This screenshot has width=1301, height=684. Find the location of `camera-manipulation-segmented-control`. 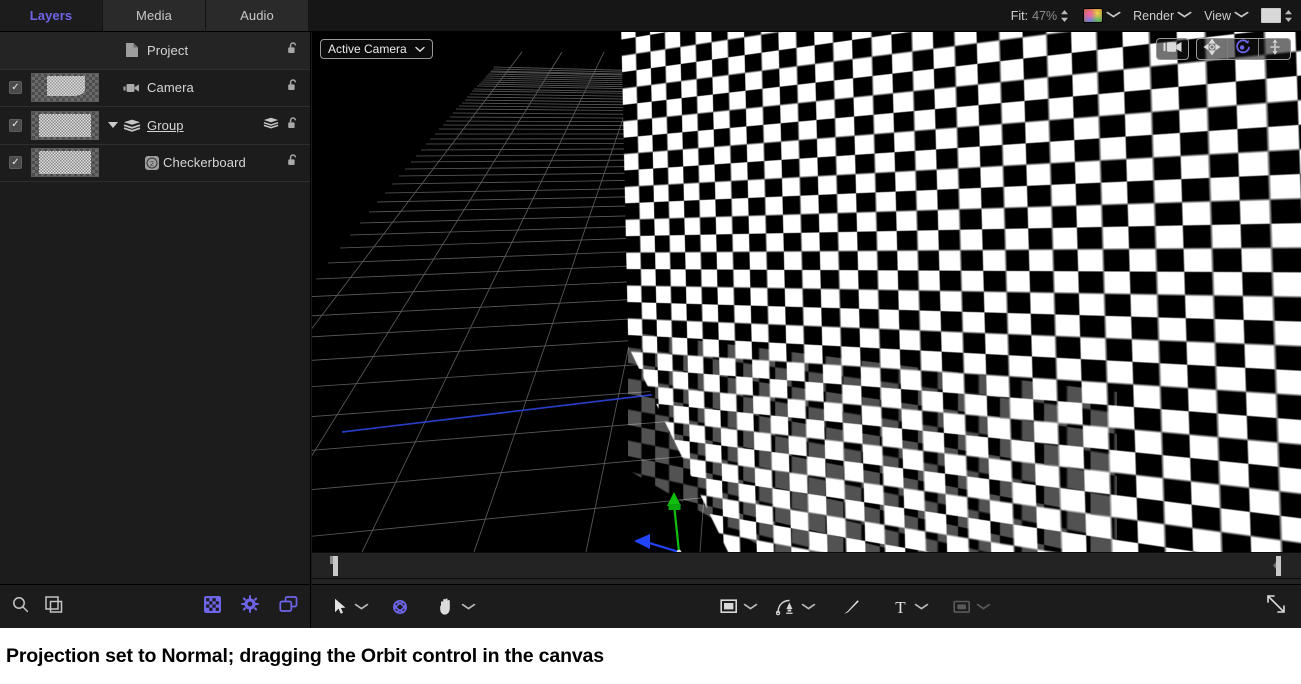

camera-manipulation-segmented-control is located at coordinates (1243, 49).